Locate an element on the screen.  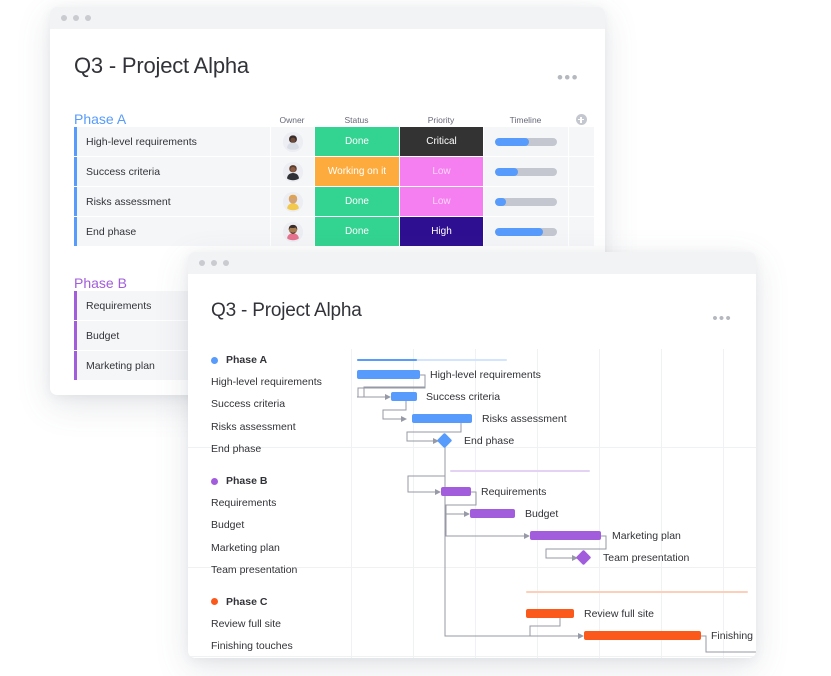
gantt-bar-success-criteria is located at coordinates (404, 396).